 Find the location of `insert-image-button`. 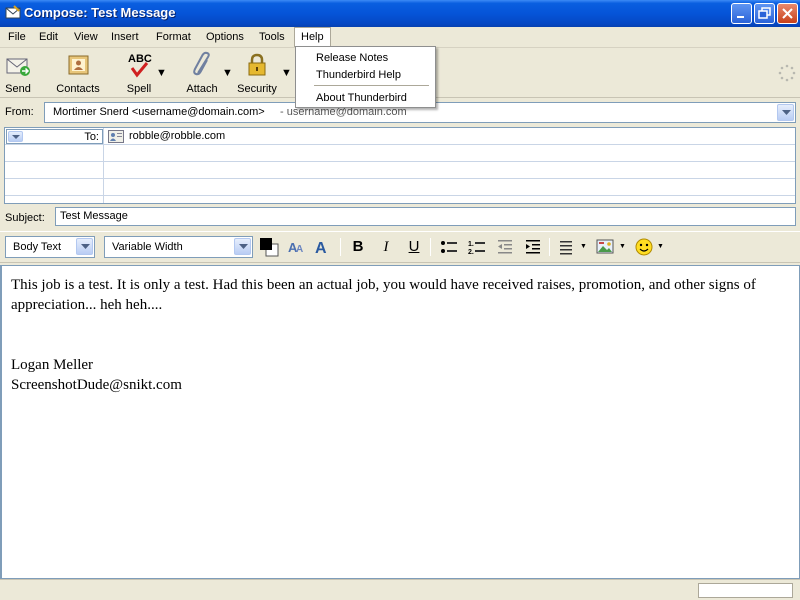

insert-image-button is located at coordinates (605, 247).